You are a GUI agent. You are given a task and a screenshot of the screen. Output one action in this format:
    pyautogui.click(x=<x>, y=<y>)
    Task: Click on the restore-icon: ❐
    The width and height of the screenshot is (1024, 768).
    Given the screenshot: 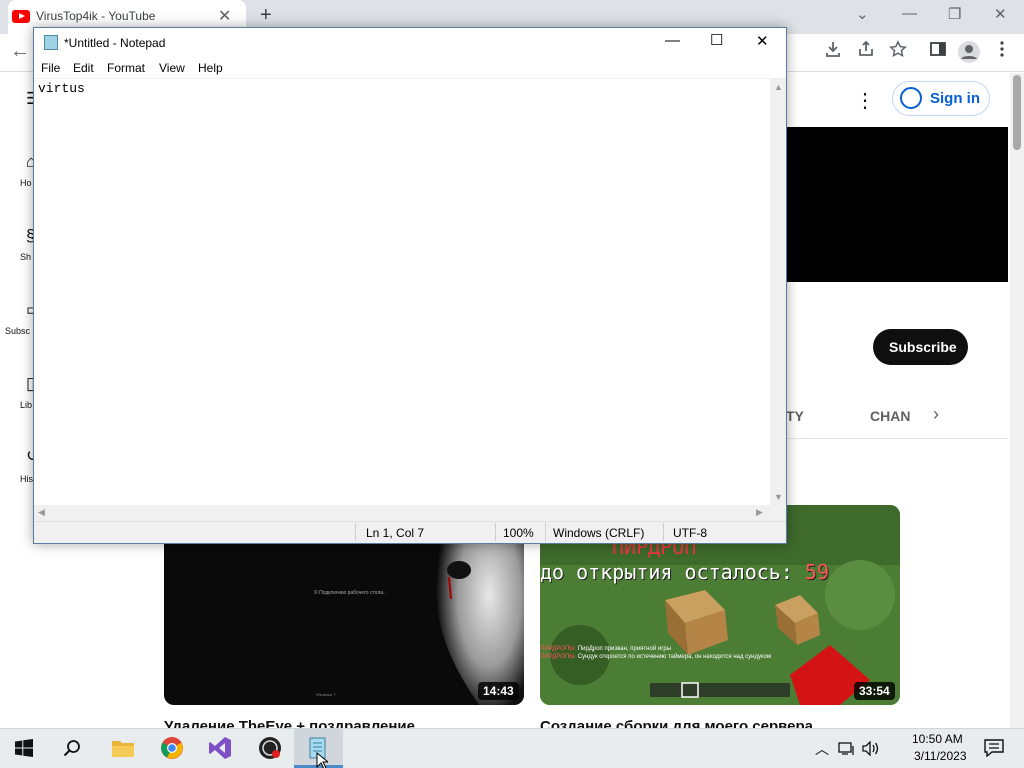 What is the action you would take?
    pyautogui.click(x=954, y=14)
    